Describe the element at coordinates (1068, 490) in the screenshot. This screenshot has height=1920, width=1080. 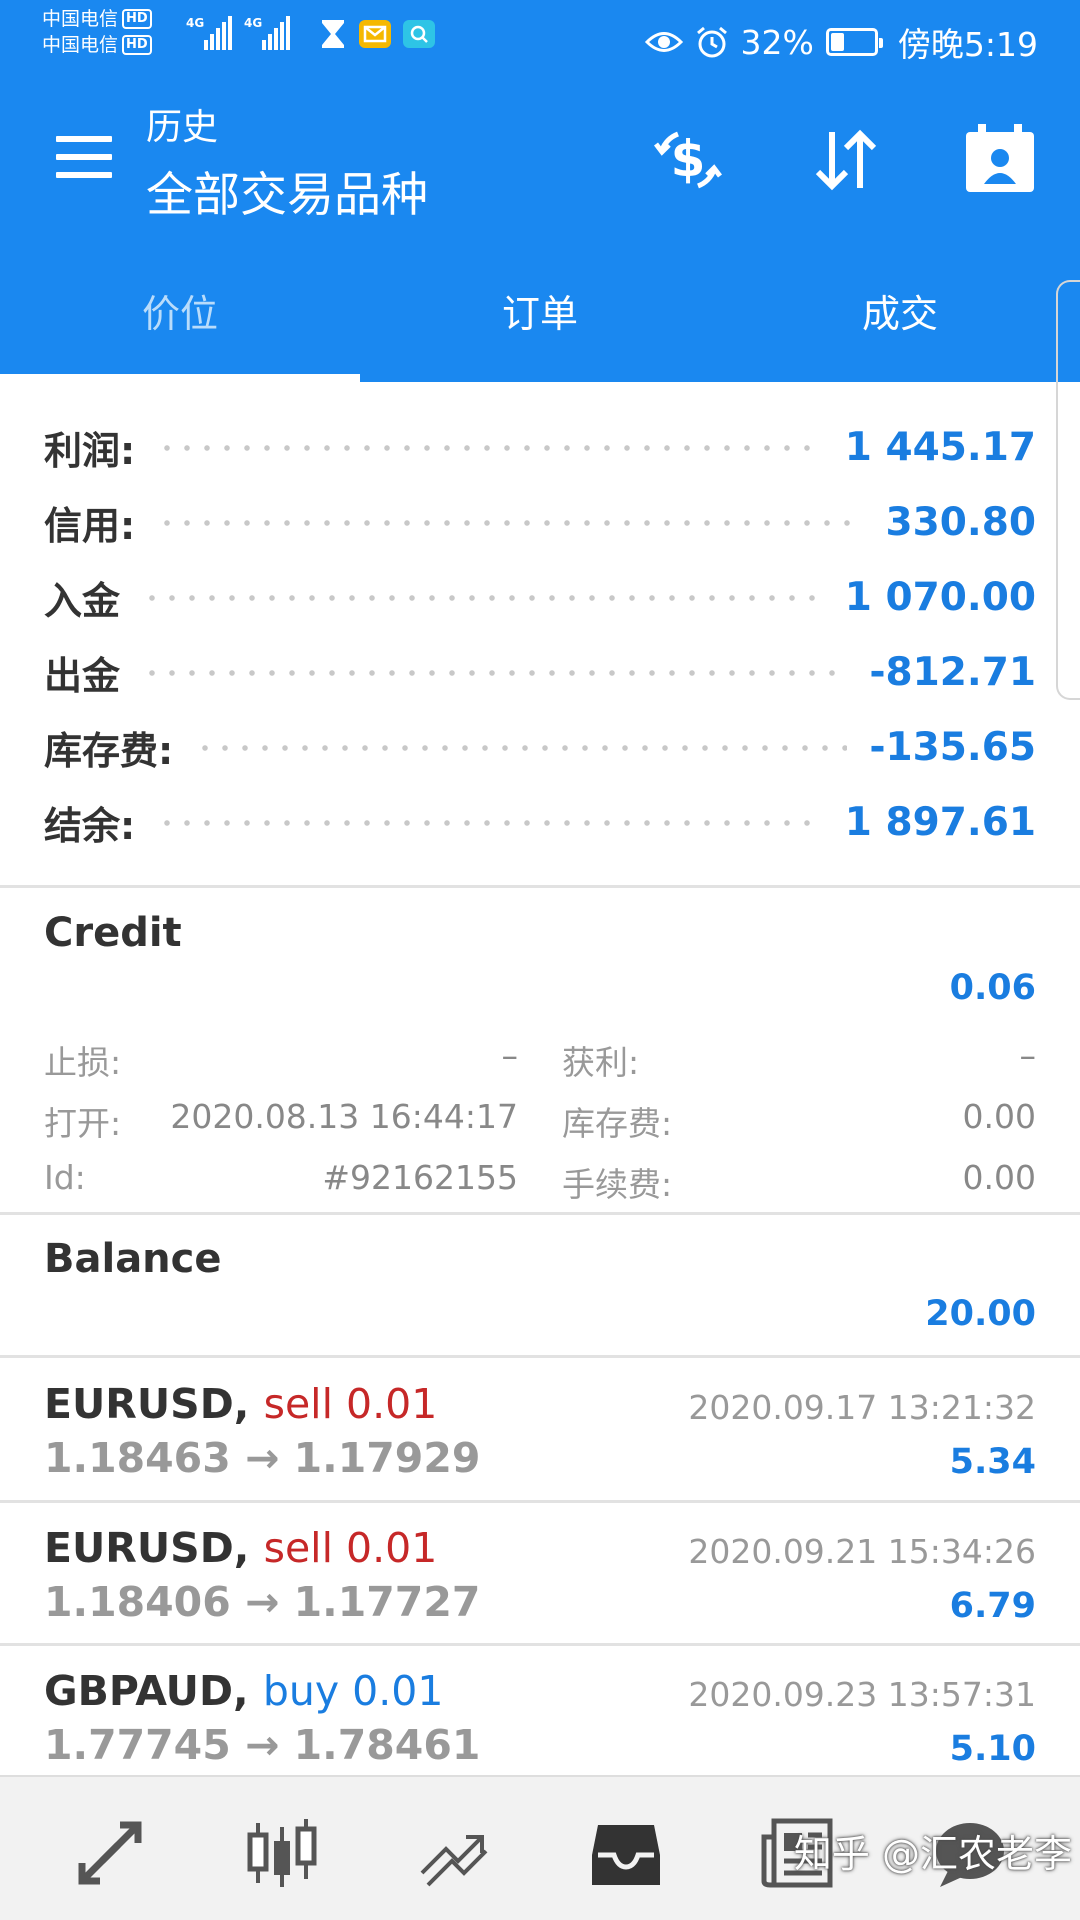
I see `scroll-edge` at that location.